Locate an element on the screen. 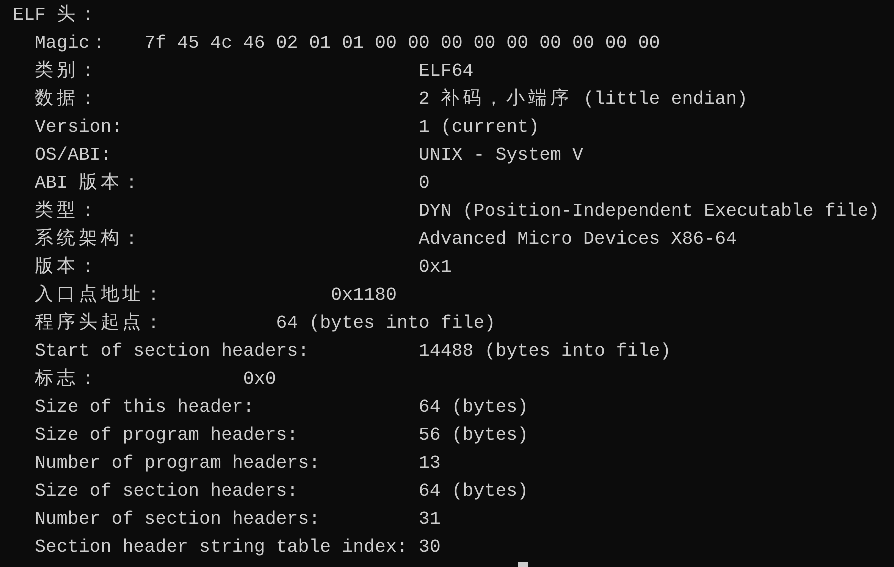 The height and width of the screenshot is (567, 894). terminal-line: Start of section headers: 14488 (bytes into file) is located at coordinates (353, 352).